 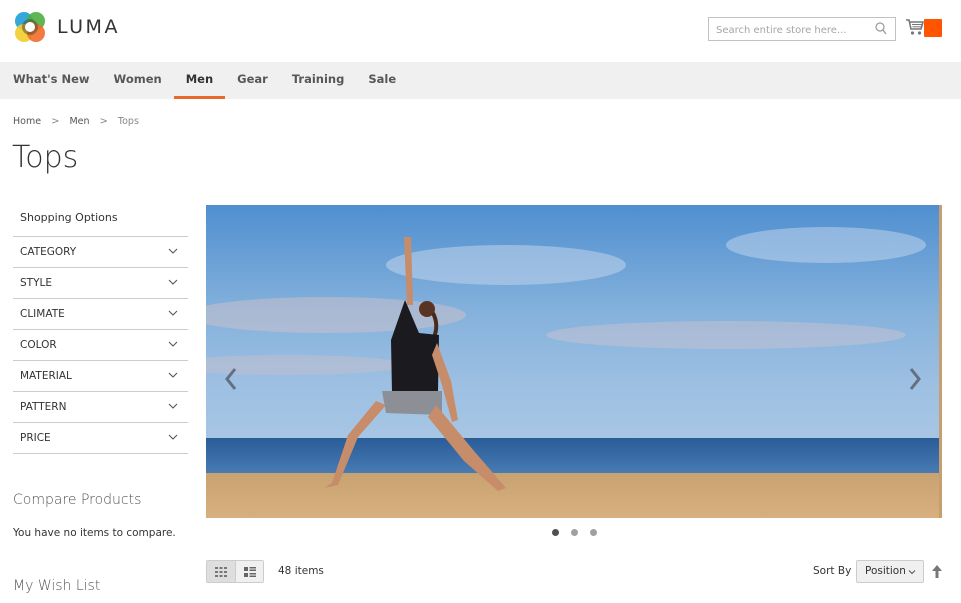 I want to click on search-input, so click(x=789, y=30).